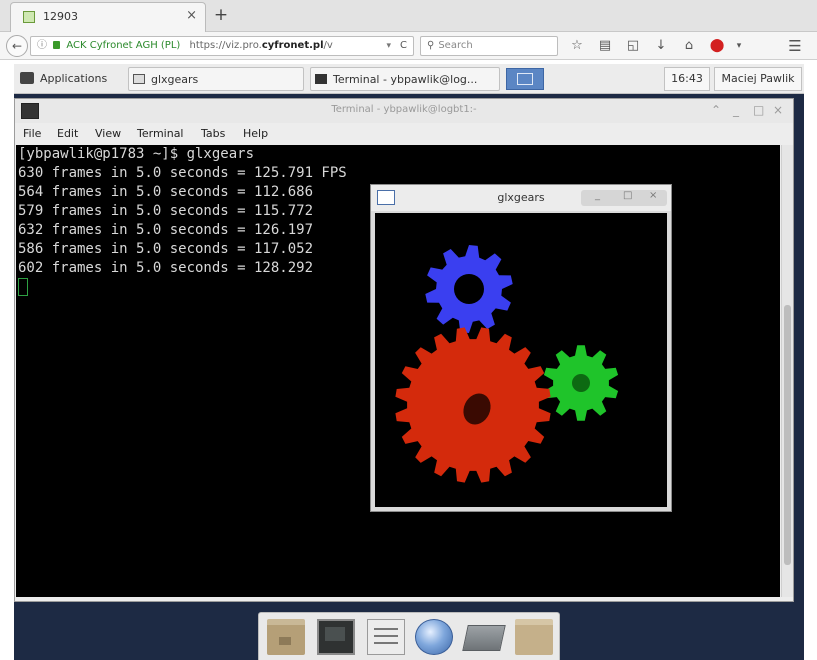 This screenshot has width=817, height=660. What do you see at coordinates (191, 15) in the screenshot?
I see `tab-close-icon: ×` at bounding box center [191, 15].